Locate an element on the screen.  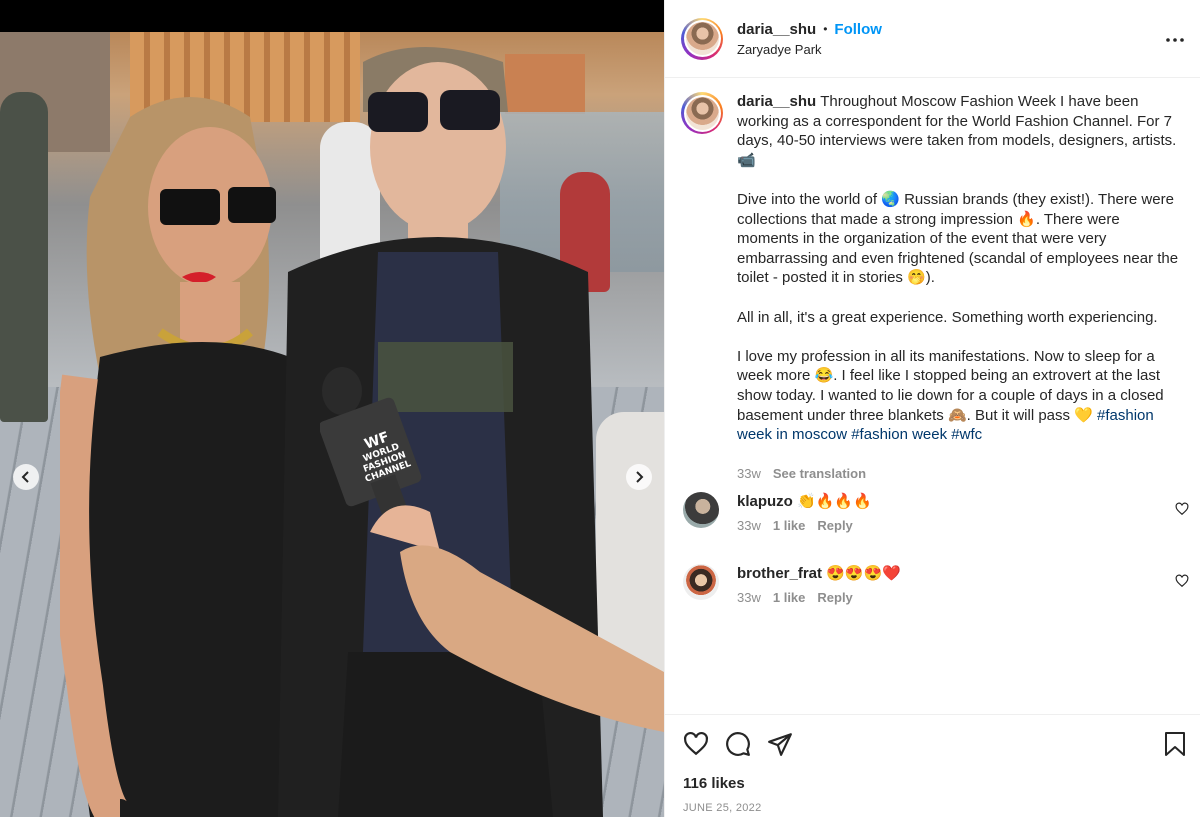
caption-avatar is located at coordinates (702, 113).